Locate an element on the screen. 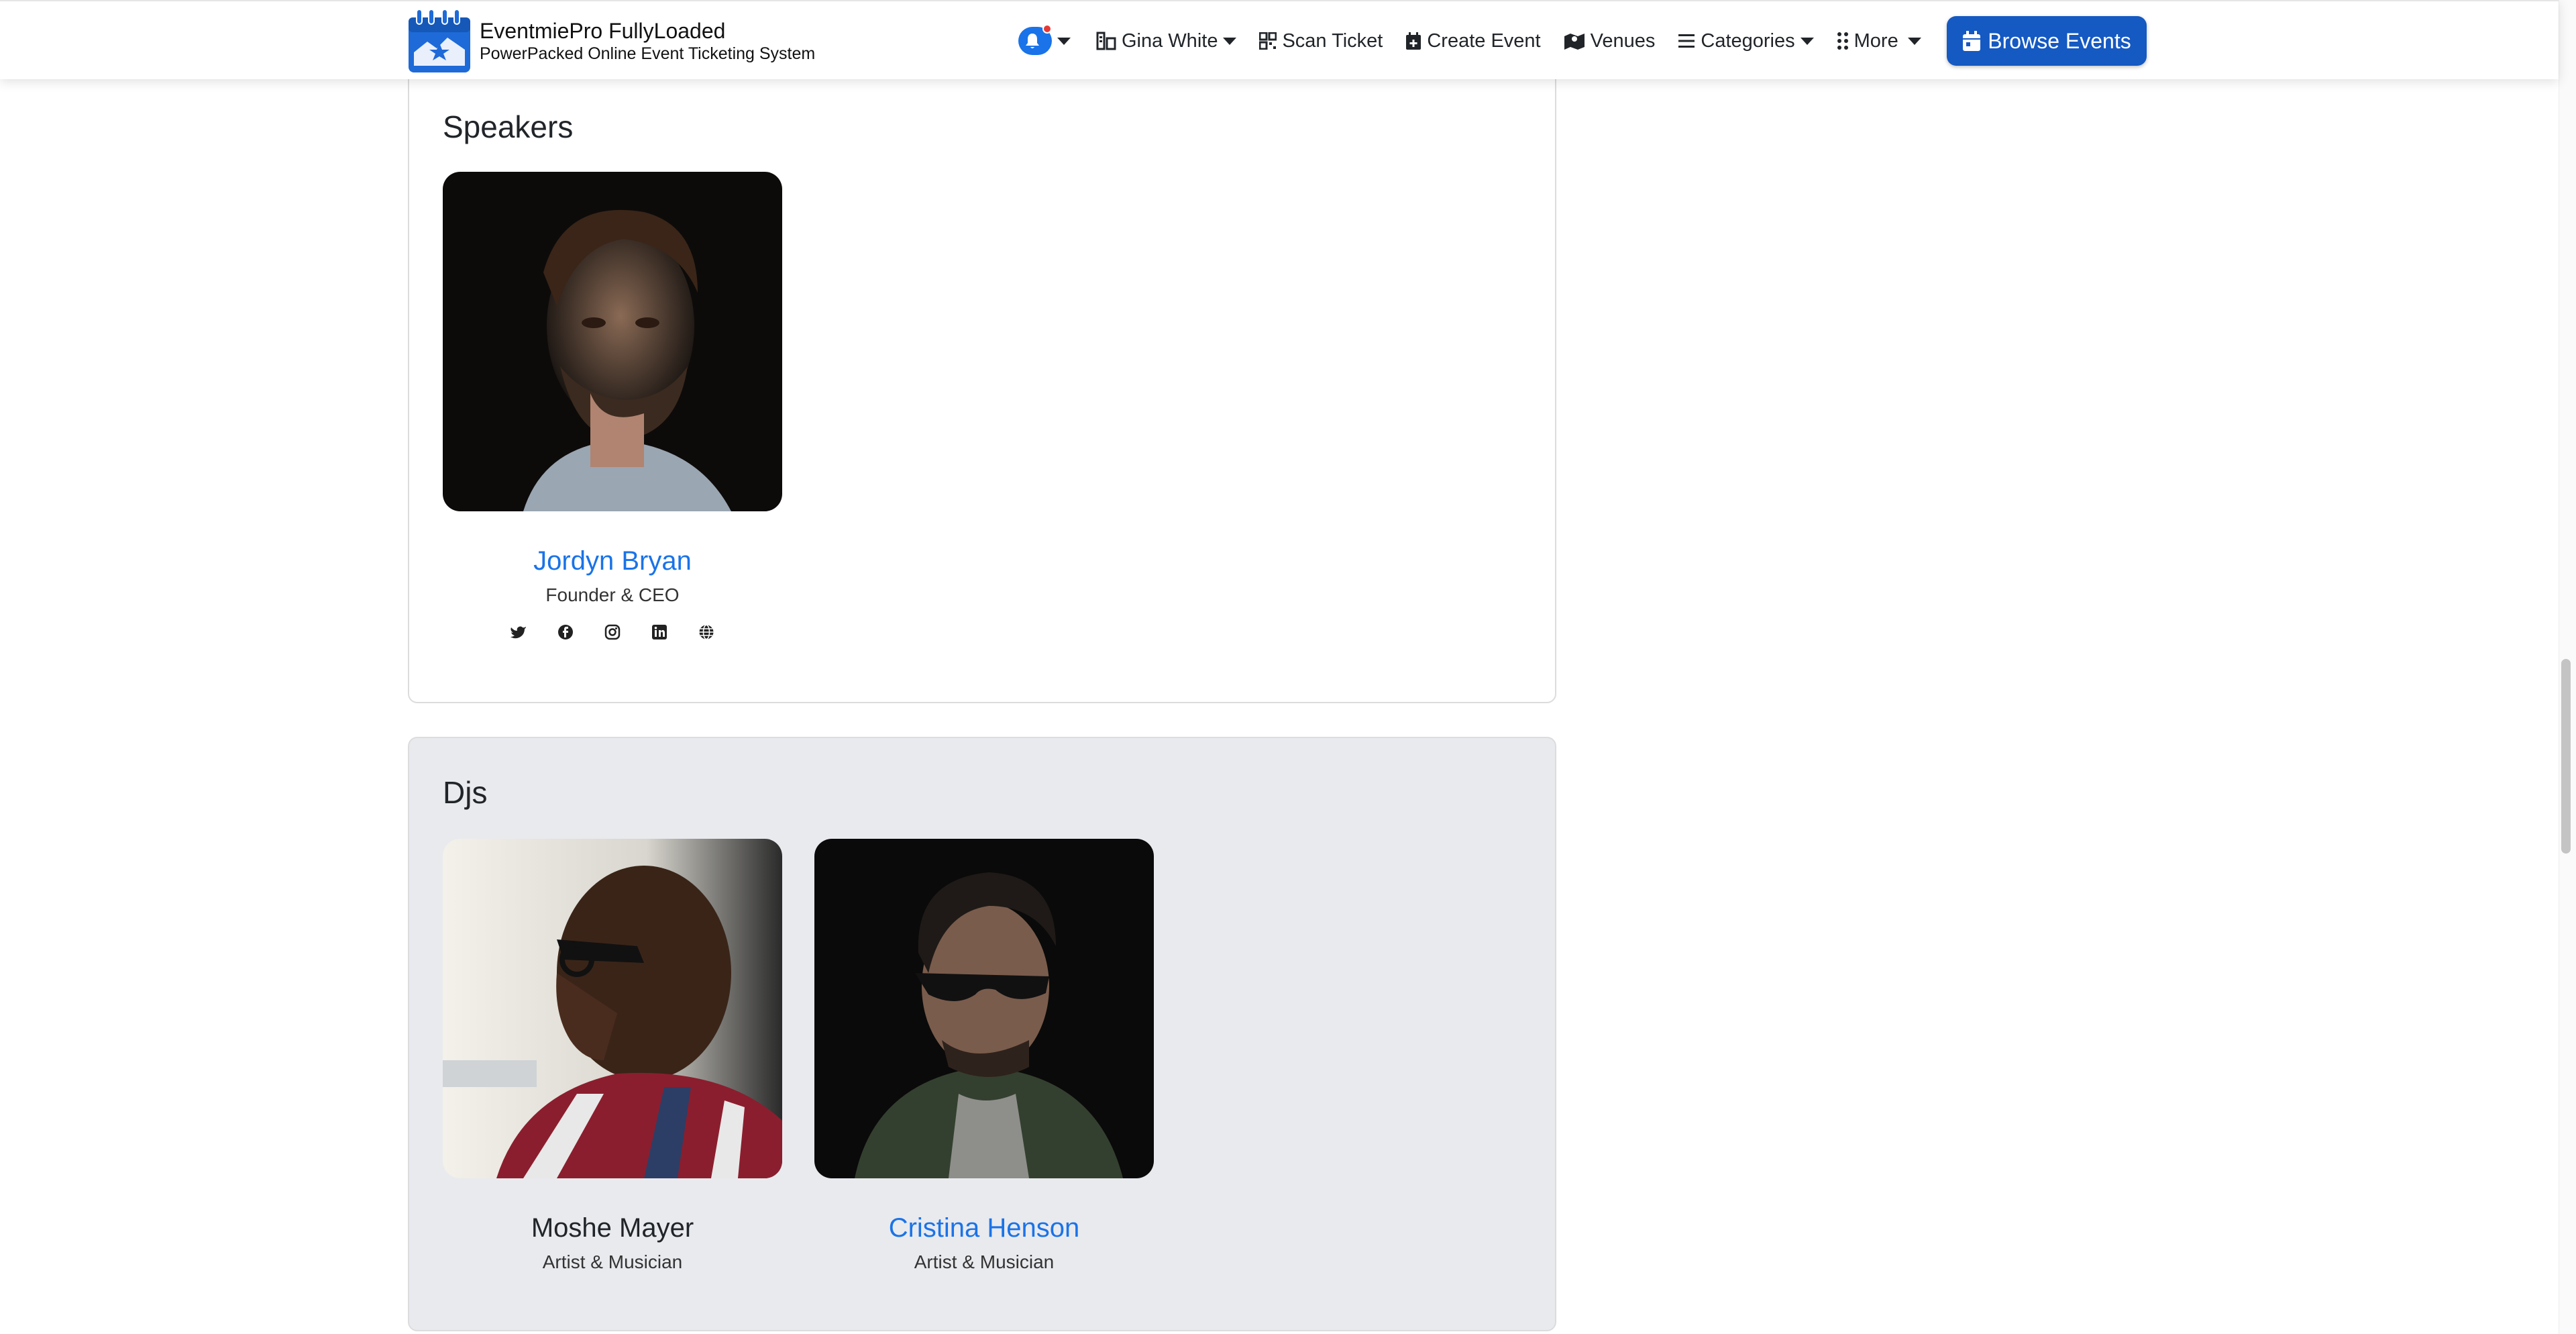 The height and width of the screenshot is (1334, 2576). create-event-label: Create Event is located at coordinates (1484, 41).